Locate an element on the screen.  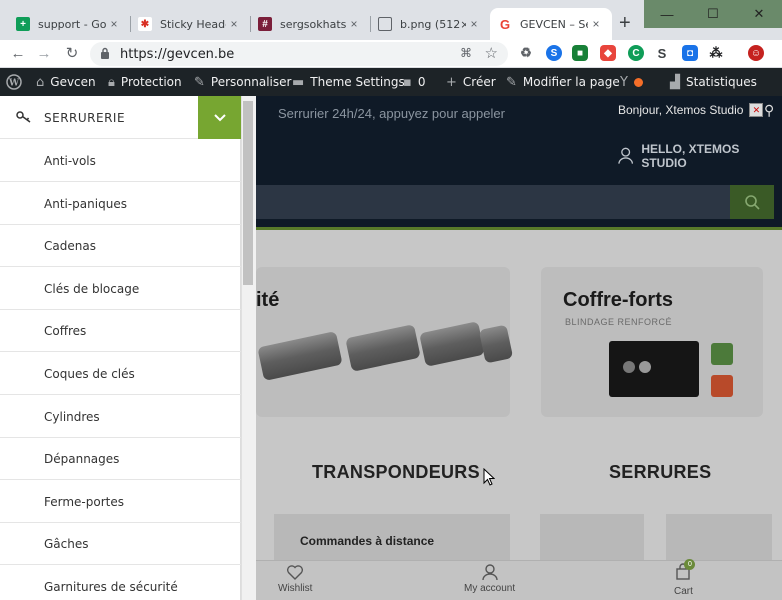
create-label: Créer is located at coordinates (479, 82).